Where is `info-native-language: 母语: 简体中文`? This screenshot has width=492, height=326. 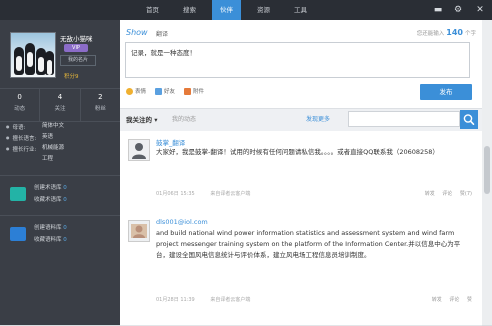
info-native-language: 母语: 简体中文 is located at coordinates (61, 126).